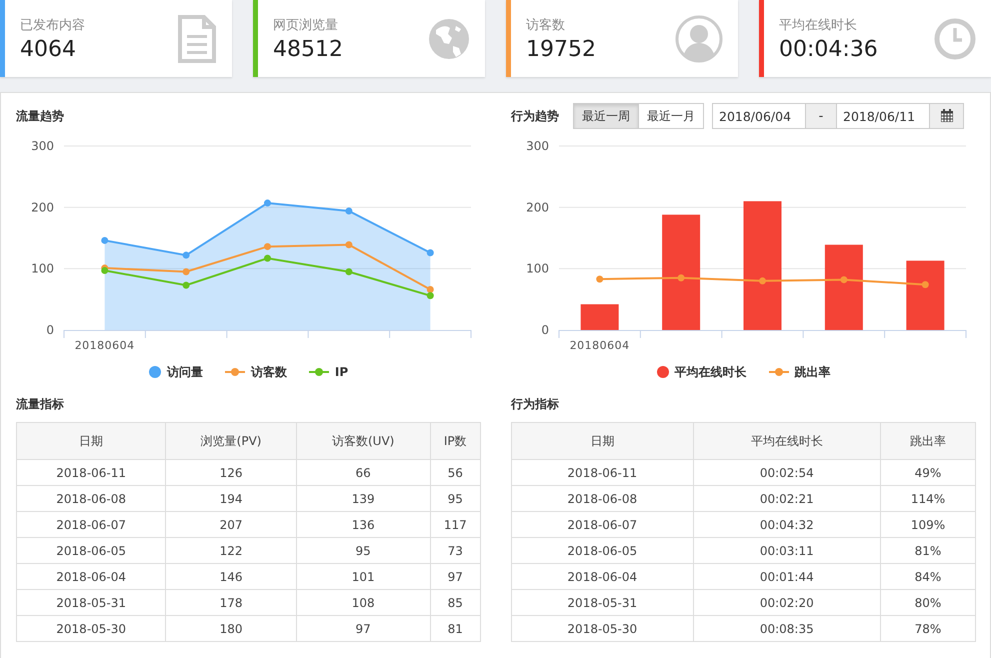 The width and height of the screenshot is (991, 658). Describe the element at coordinates (231, 473) in the screenshot. I see `table-cell: 126` at that location.